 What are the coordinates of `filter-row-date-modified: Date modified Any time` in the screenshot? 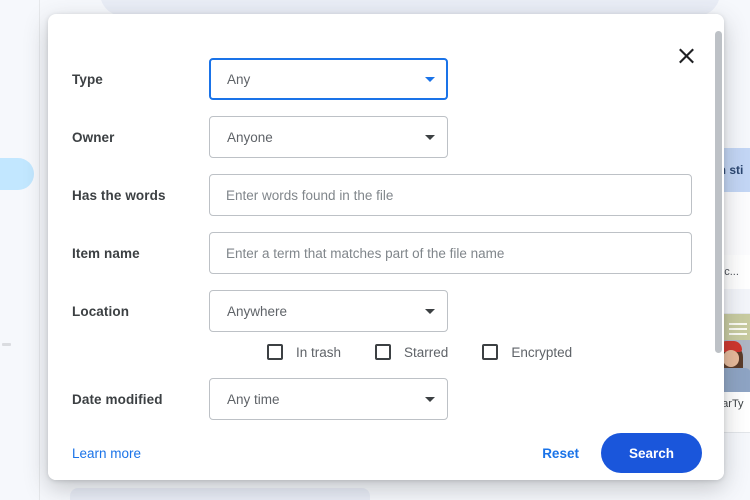 It's located at (382, 399).